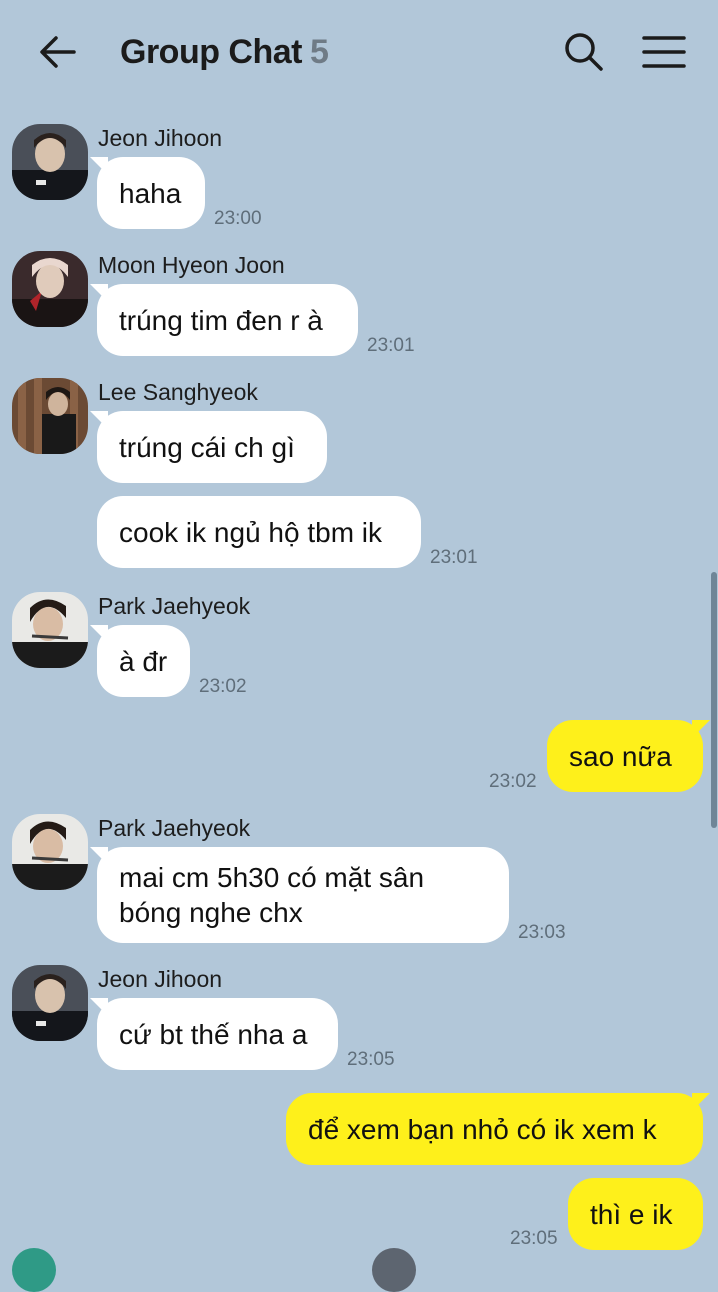  I want to click on message-bubble: cứ bt thế nha a, so click(214, 1034).